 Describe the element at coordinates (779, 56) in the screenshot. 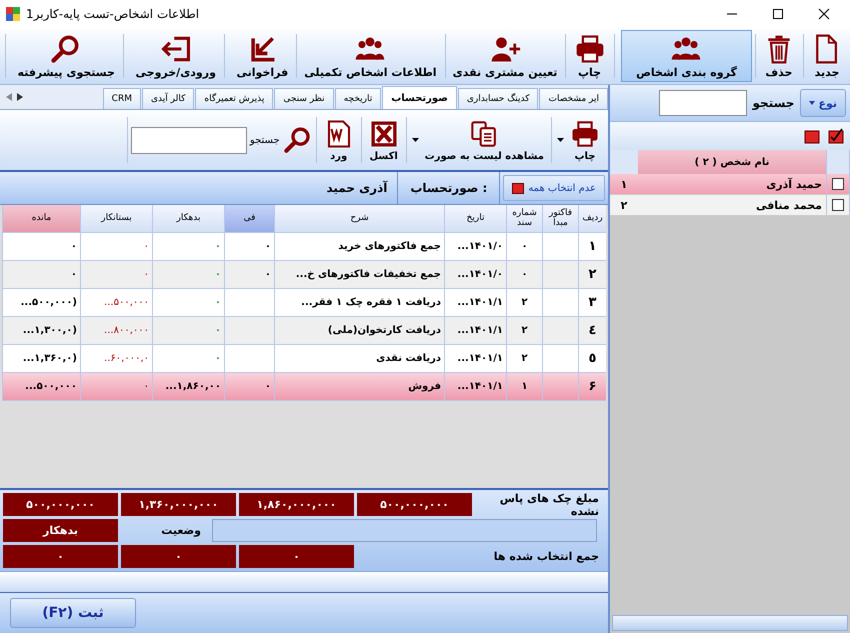

I see `toolbar-button: حذف` at that location.